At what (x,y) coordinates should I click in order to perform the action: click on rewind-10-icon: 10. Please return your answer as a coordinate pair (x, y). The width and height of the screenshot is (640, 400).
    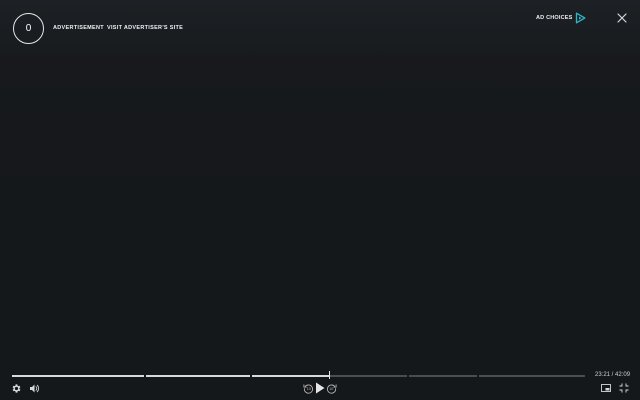
    Looking at the image, I should click on (308, 388).